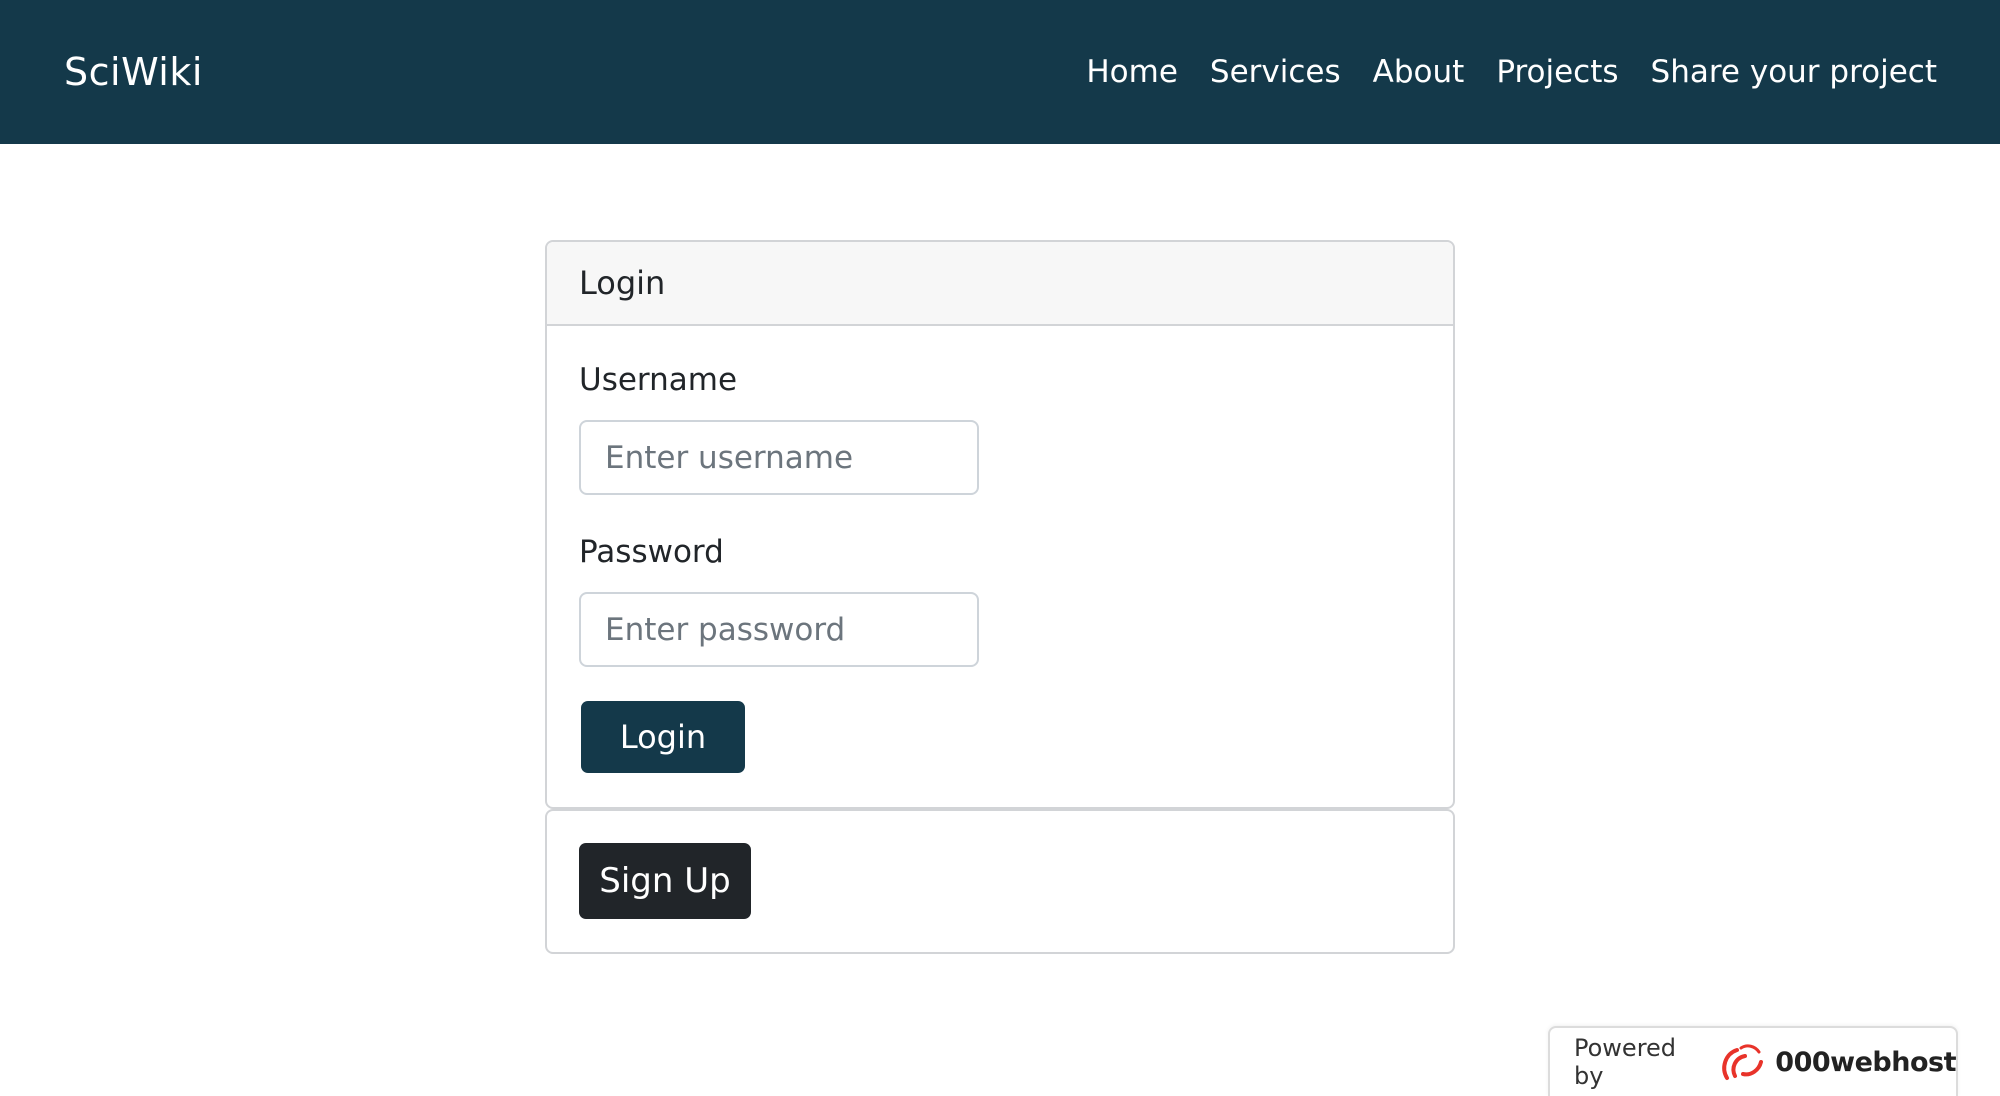 This screenshot has height=1096, width=2000. What do you see at coordinates (133, 72) in the screenshot?
I see `brand-logo-link: SciWiki` at bounding box center [133, 72].